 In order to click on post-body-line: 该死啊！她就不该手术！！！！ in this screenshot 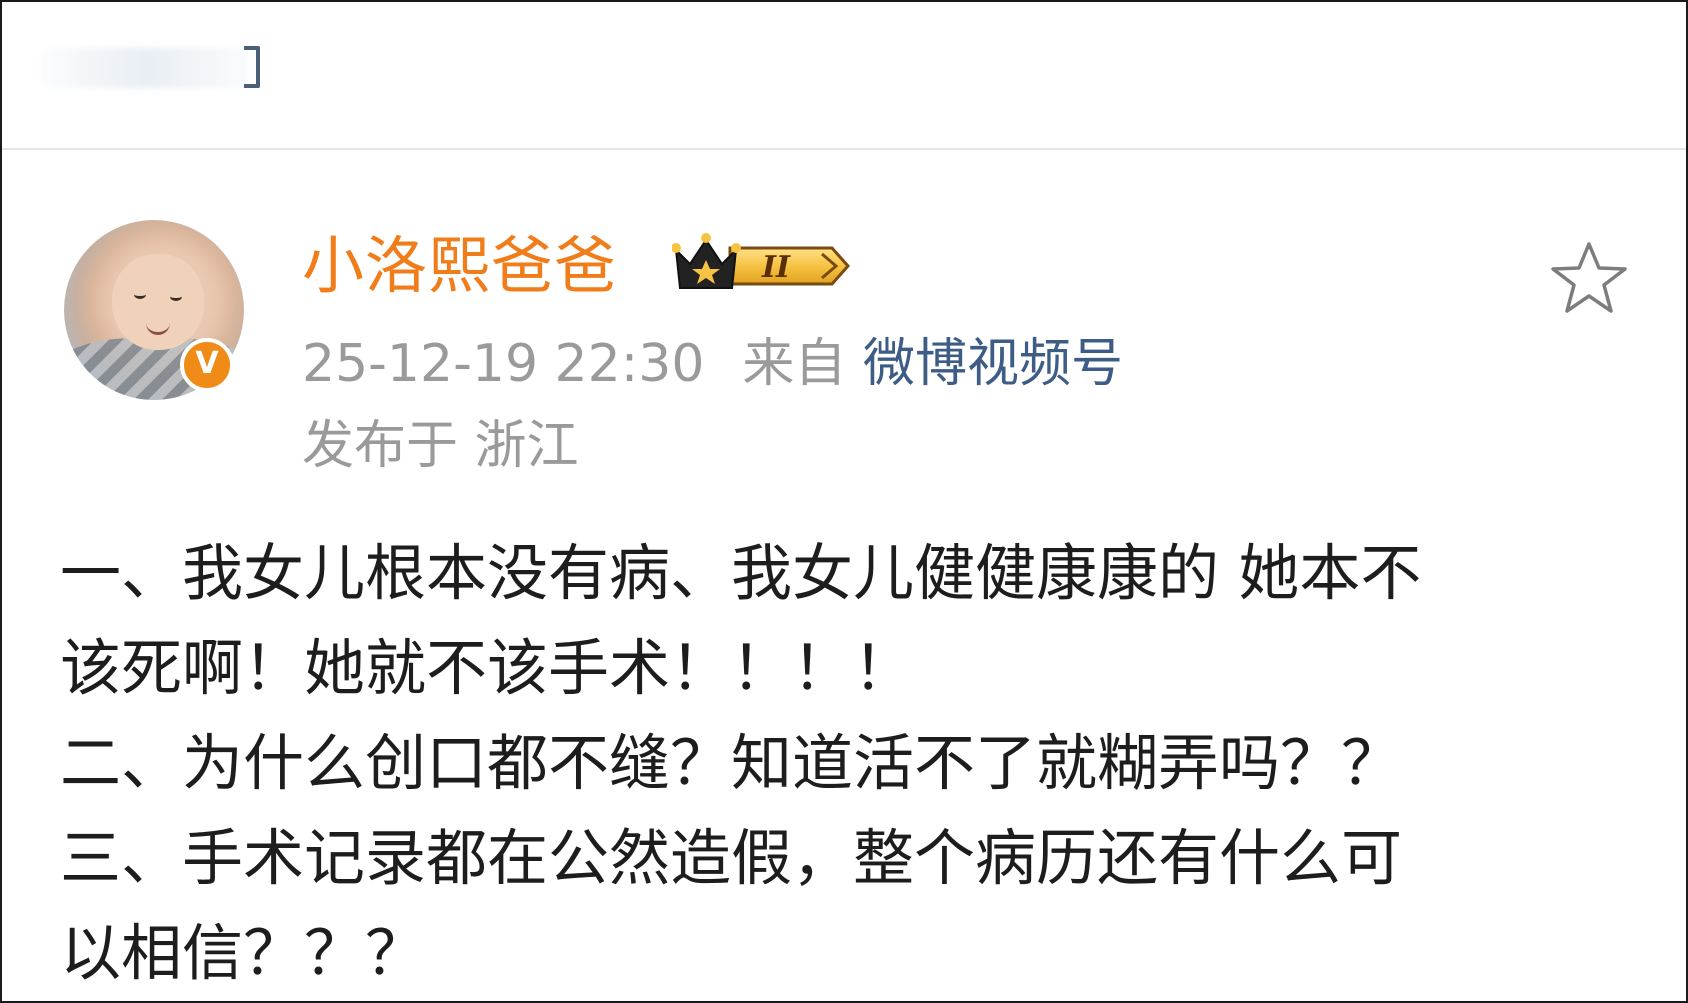, I will do `click(487, 668)`.